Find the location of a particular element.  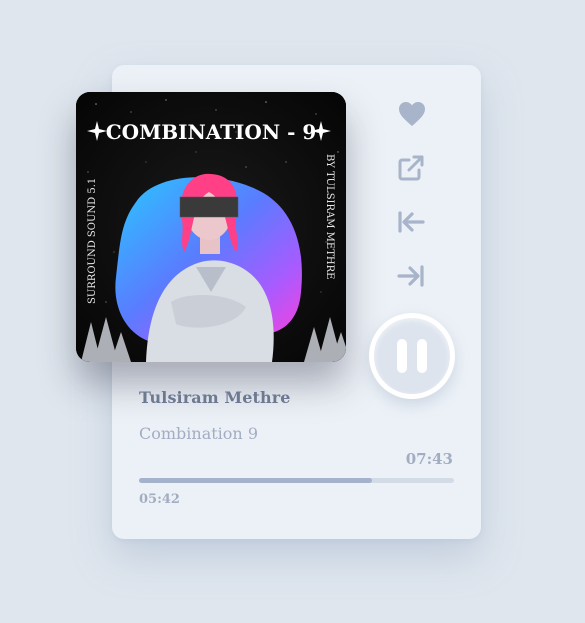

skip-forward-icon is located at coordinates (410, 276).